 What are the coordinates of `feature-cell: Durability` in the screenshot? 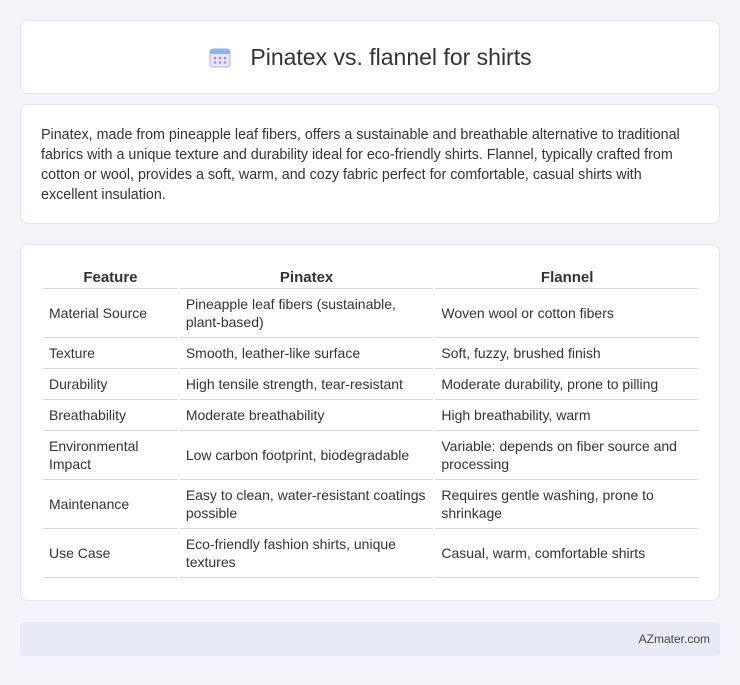 It's located at (110, 384).